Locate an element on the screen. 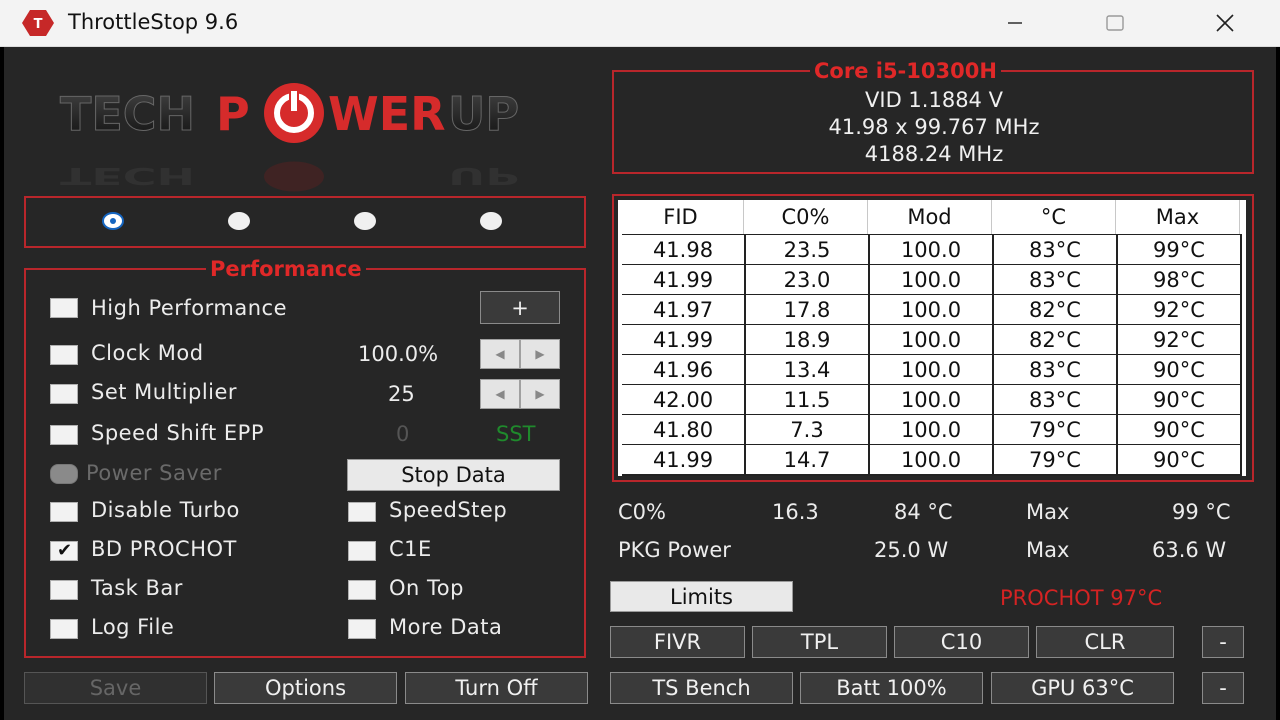 This screenshot has width=1280, height=720. table-cell-c0: 11.5 is located at coordinates (807, 399).